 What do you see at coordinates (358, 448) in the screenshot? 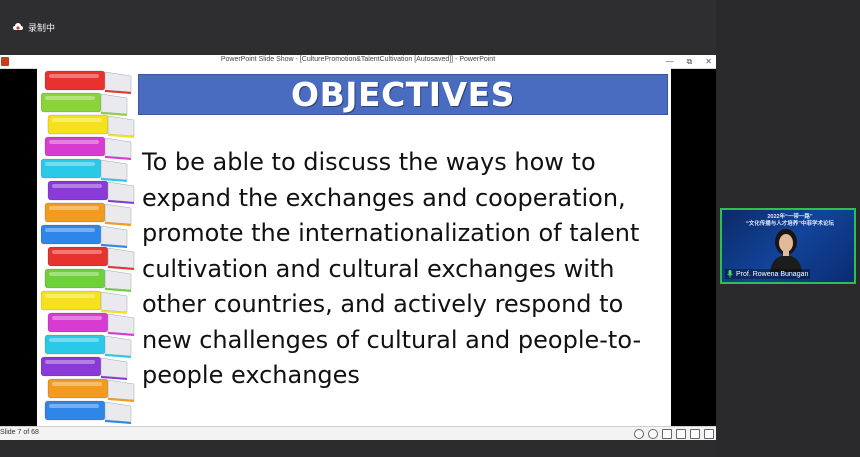
I see `meeting-bottom-area` at bounding box center [358, 448].